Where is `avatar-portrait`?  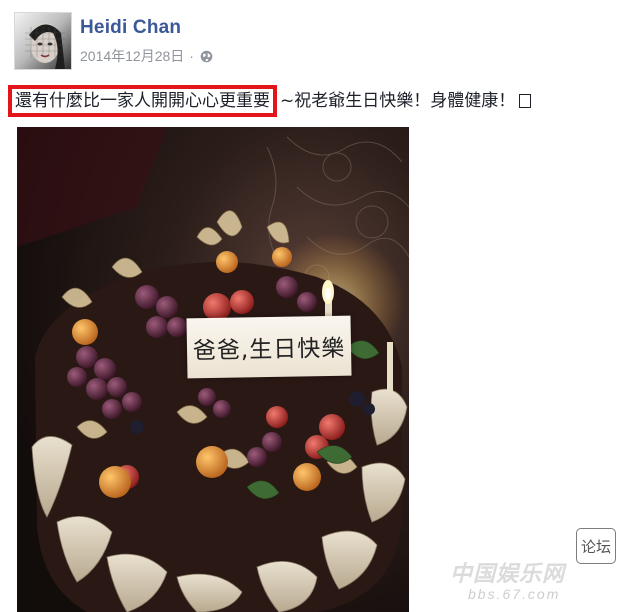 avatar-portrait is located at coordinates (43, 41).